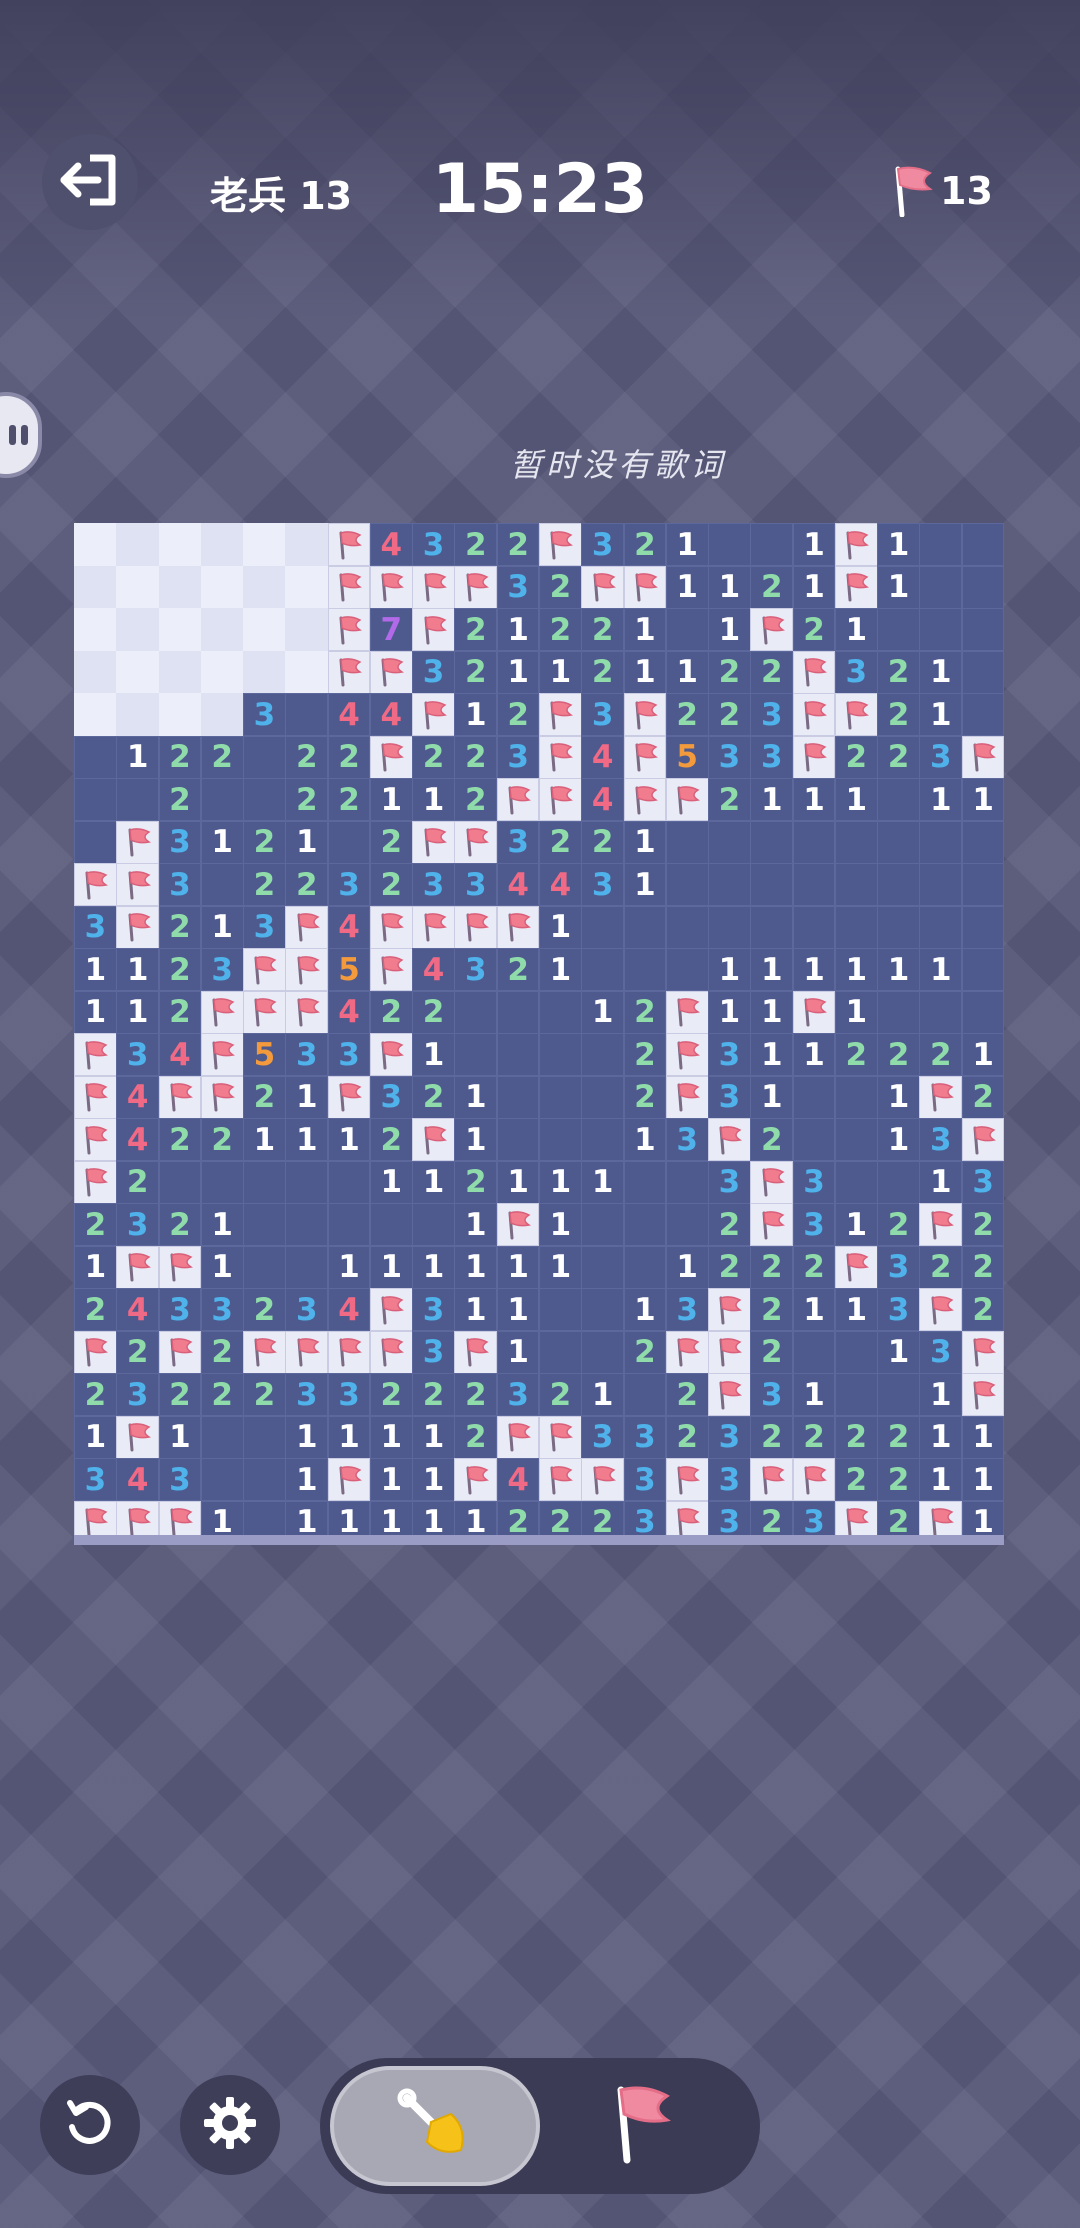 The height and width of the screenshot is (2228, 1080). Describe the element at coordinates (21, 435) in the screenshot. I see `side-pull-tab` at that location.